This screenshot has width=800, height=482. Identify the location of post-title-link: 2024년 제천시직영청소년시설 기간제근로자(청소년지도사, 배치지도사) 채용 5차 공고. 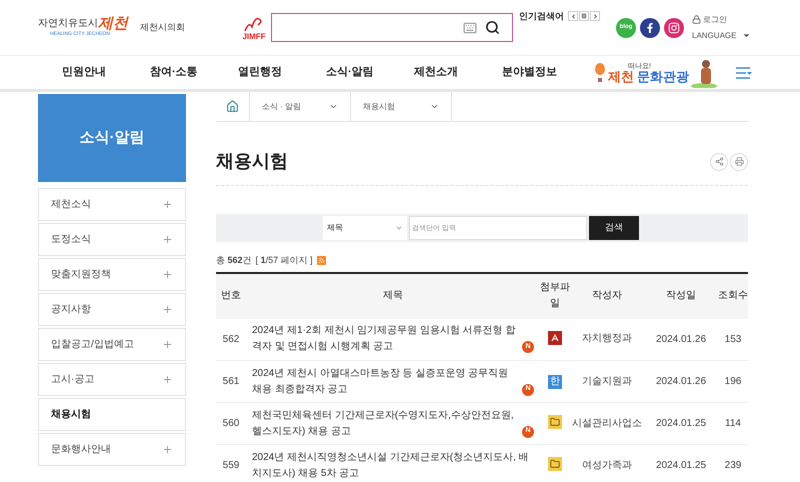
(393, 466).